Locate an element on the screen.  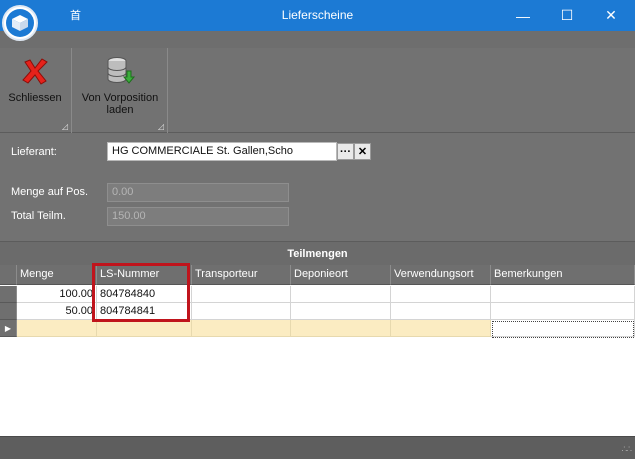
total-teilm-label: Total Teilm. is located at coordinates (38, 216).